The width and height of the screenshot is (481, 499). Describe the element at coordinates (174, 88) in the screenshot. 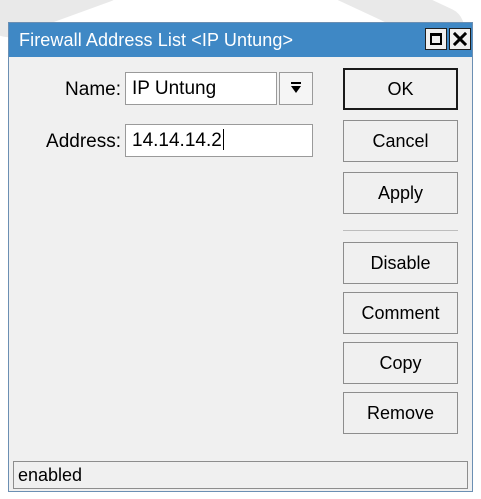

I see `name-value: IP Untung` at that location.